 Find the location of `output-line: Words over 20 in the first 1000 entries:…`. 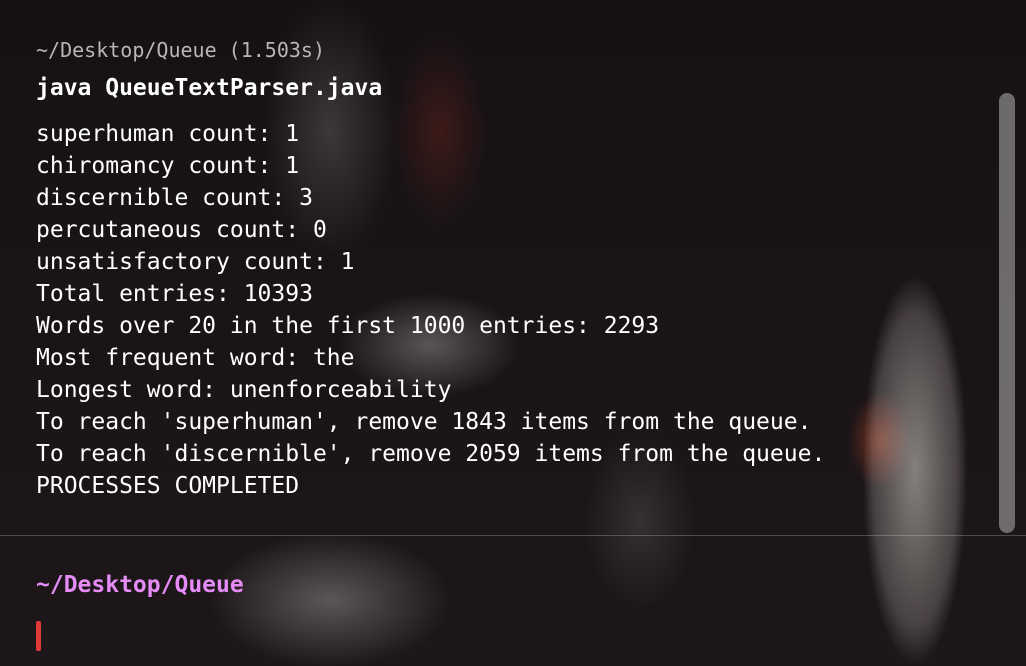

output-line: Words over 20 in the first 1000 entries:… is located at coordinates (348, 326).